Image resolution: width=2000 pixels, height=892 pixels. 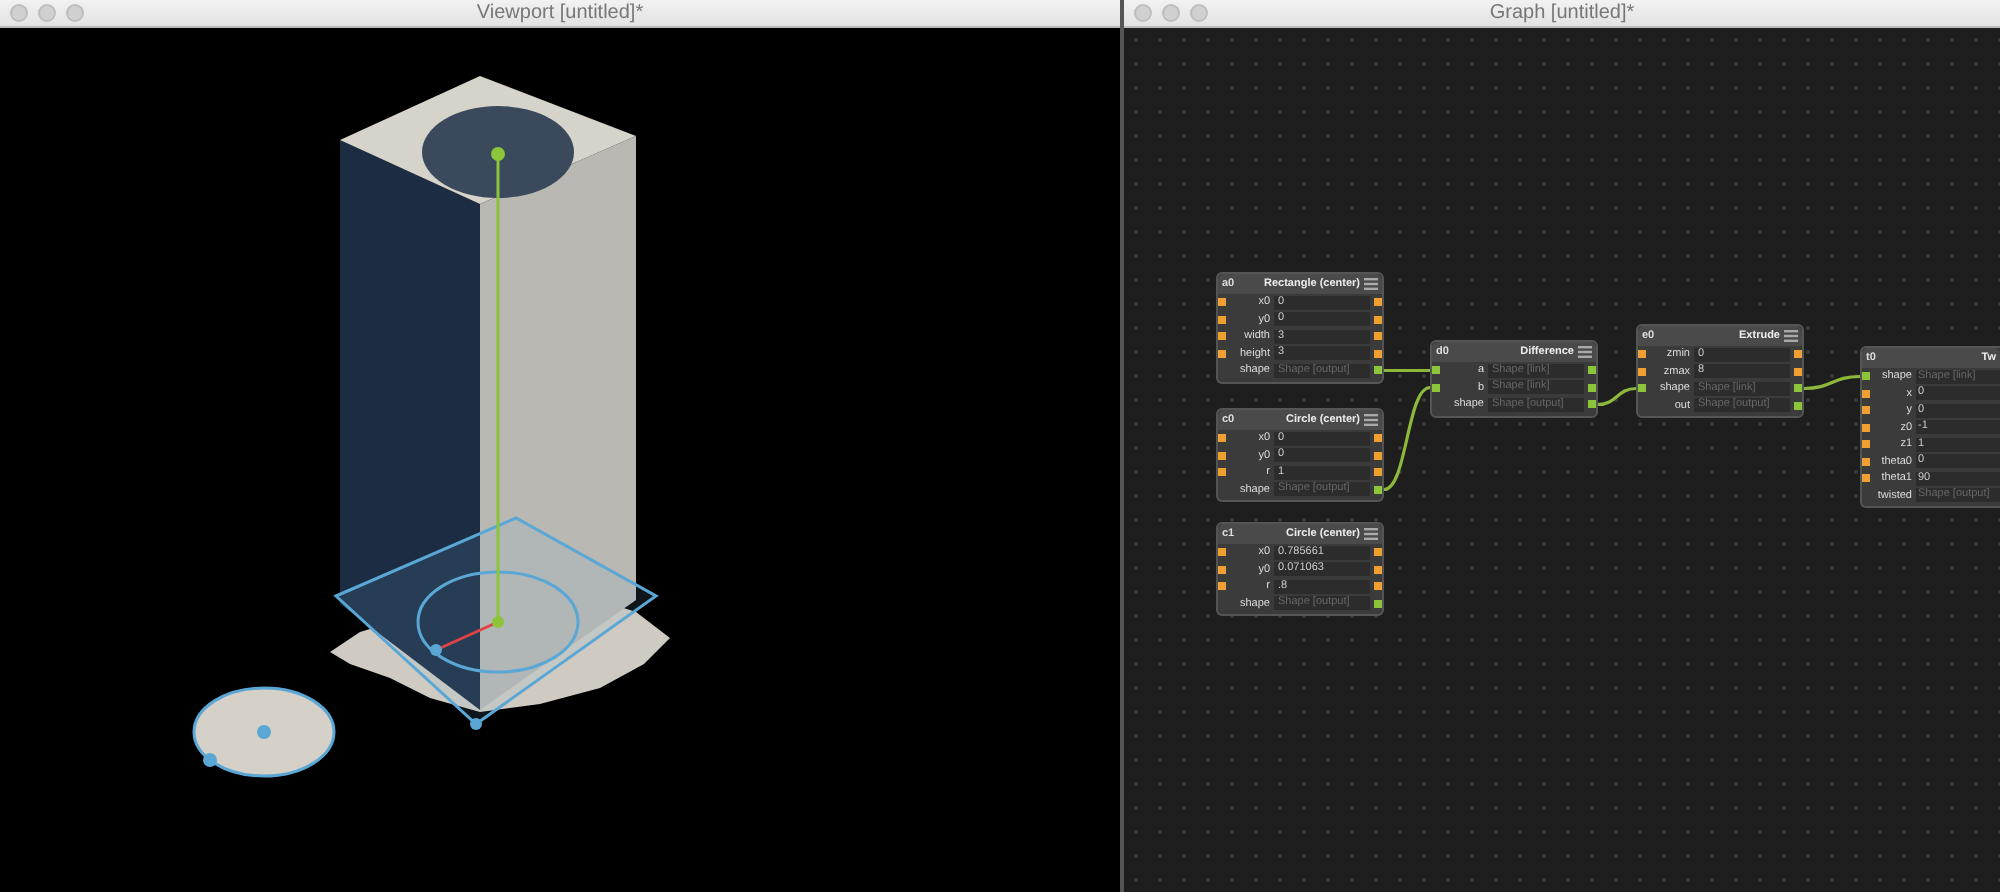 What do you see at coordinates (560, 13) in the screenshot?
I see `window-title: Viewport [untitled]*` at bounding box center [560, 13].